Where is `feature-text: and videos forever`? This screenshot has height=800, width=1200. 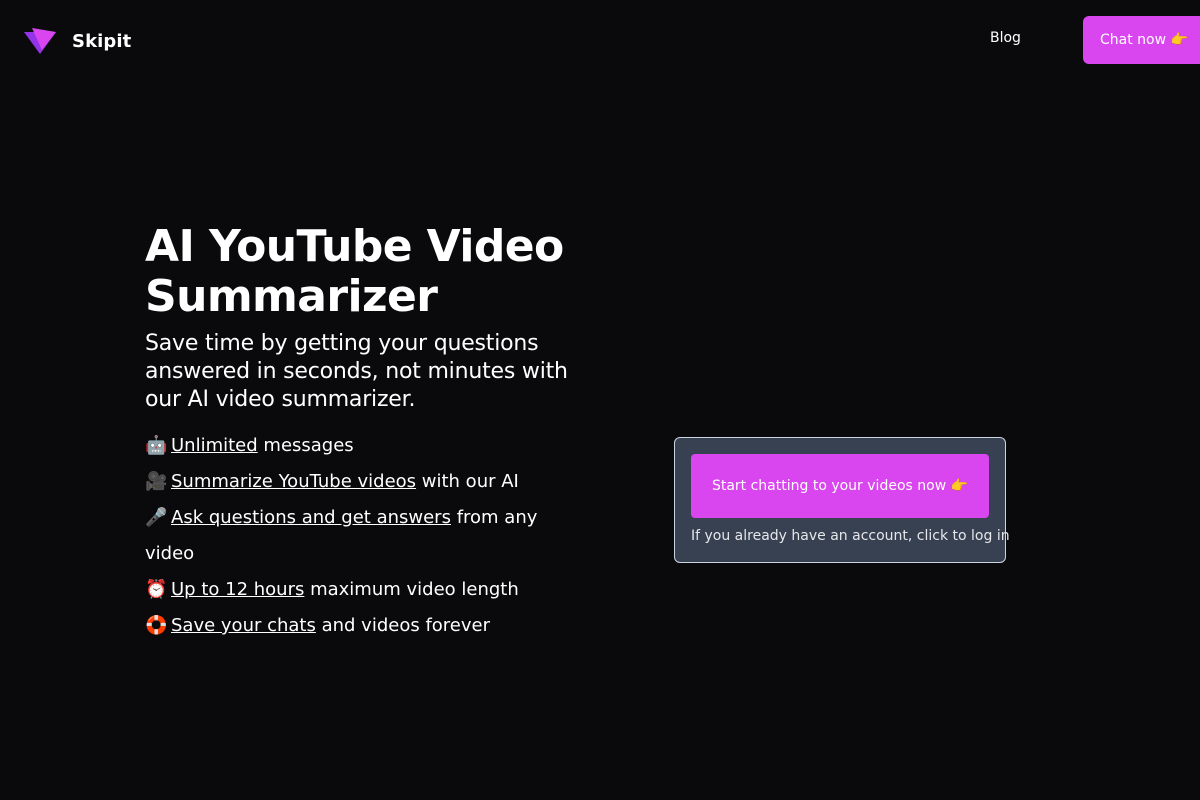
feature-text: and videos forever is located at coordinates (403, 625).